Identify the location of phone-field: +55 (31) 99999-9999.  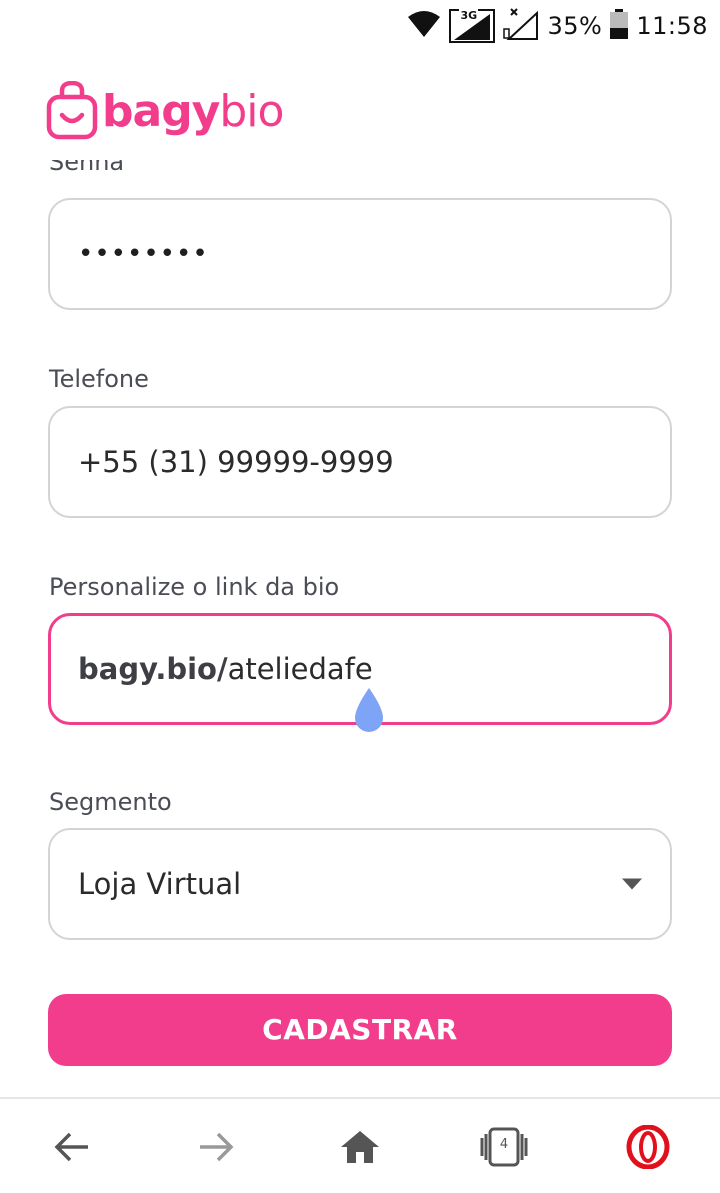
(360, 462).